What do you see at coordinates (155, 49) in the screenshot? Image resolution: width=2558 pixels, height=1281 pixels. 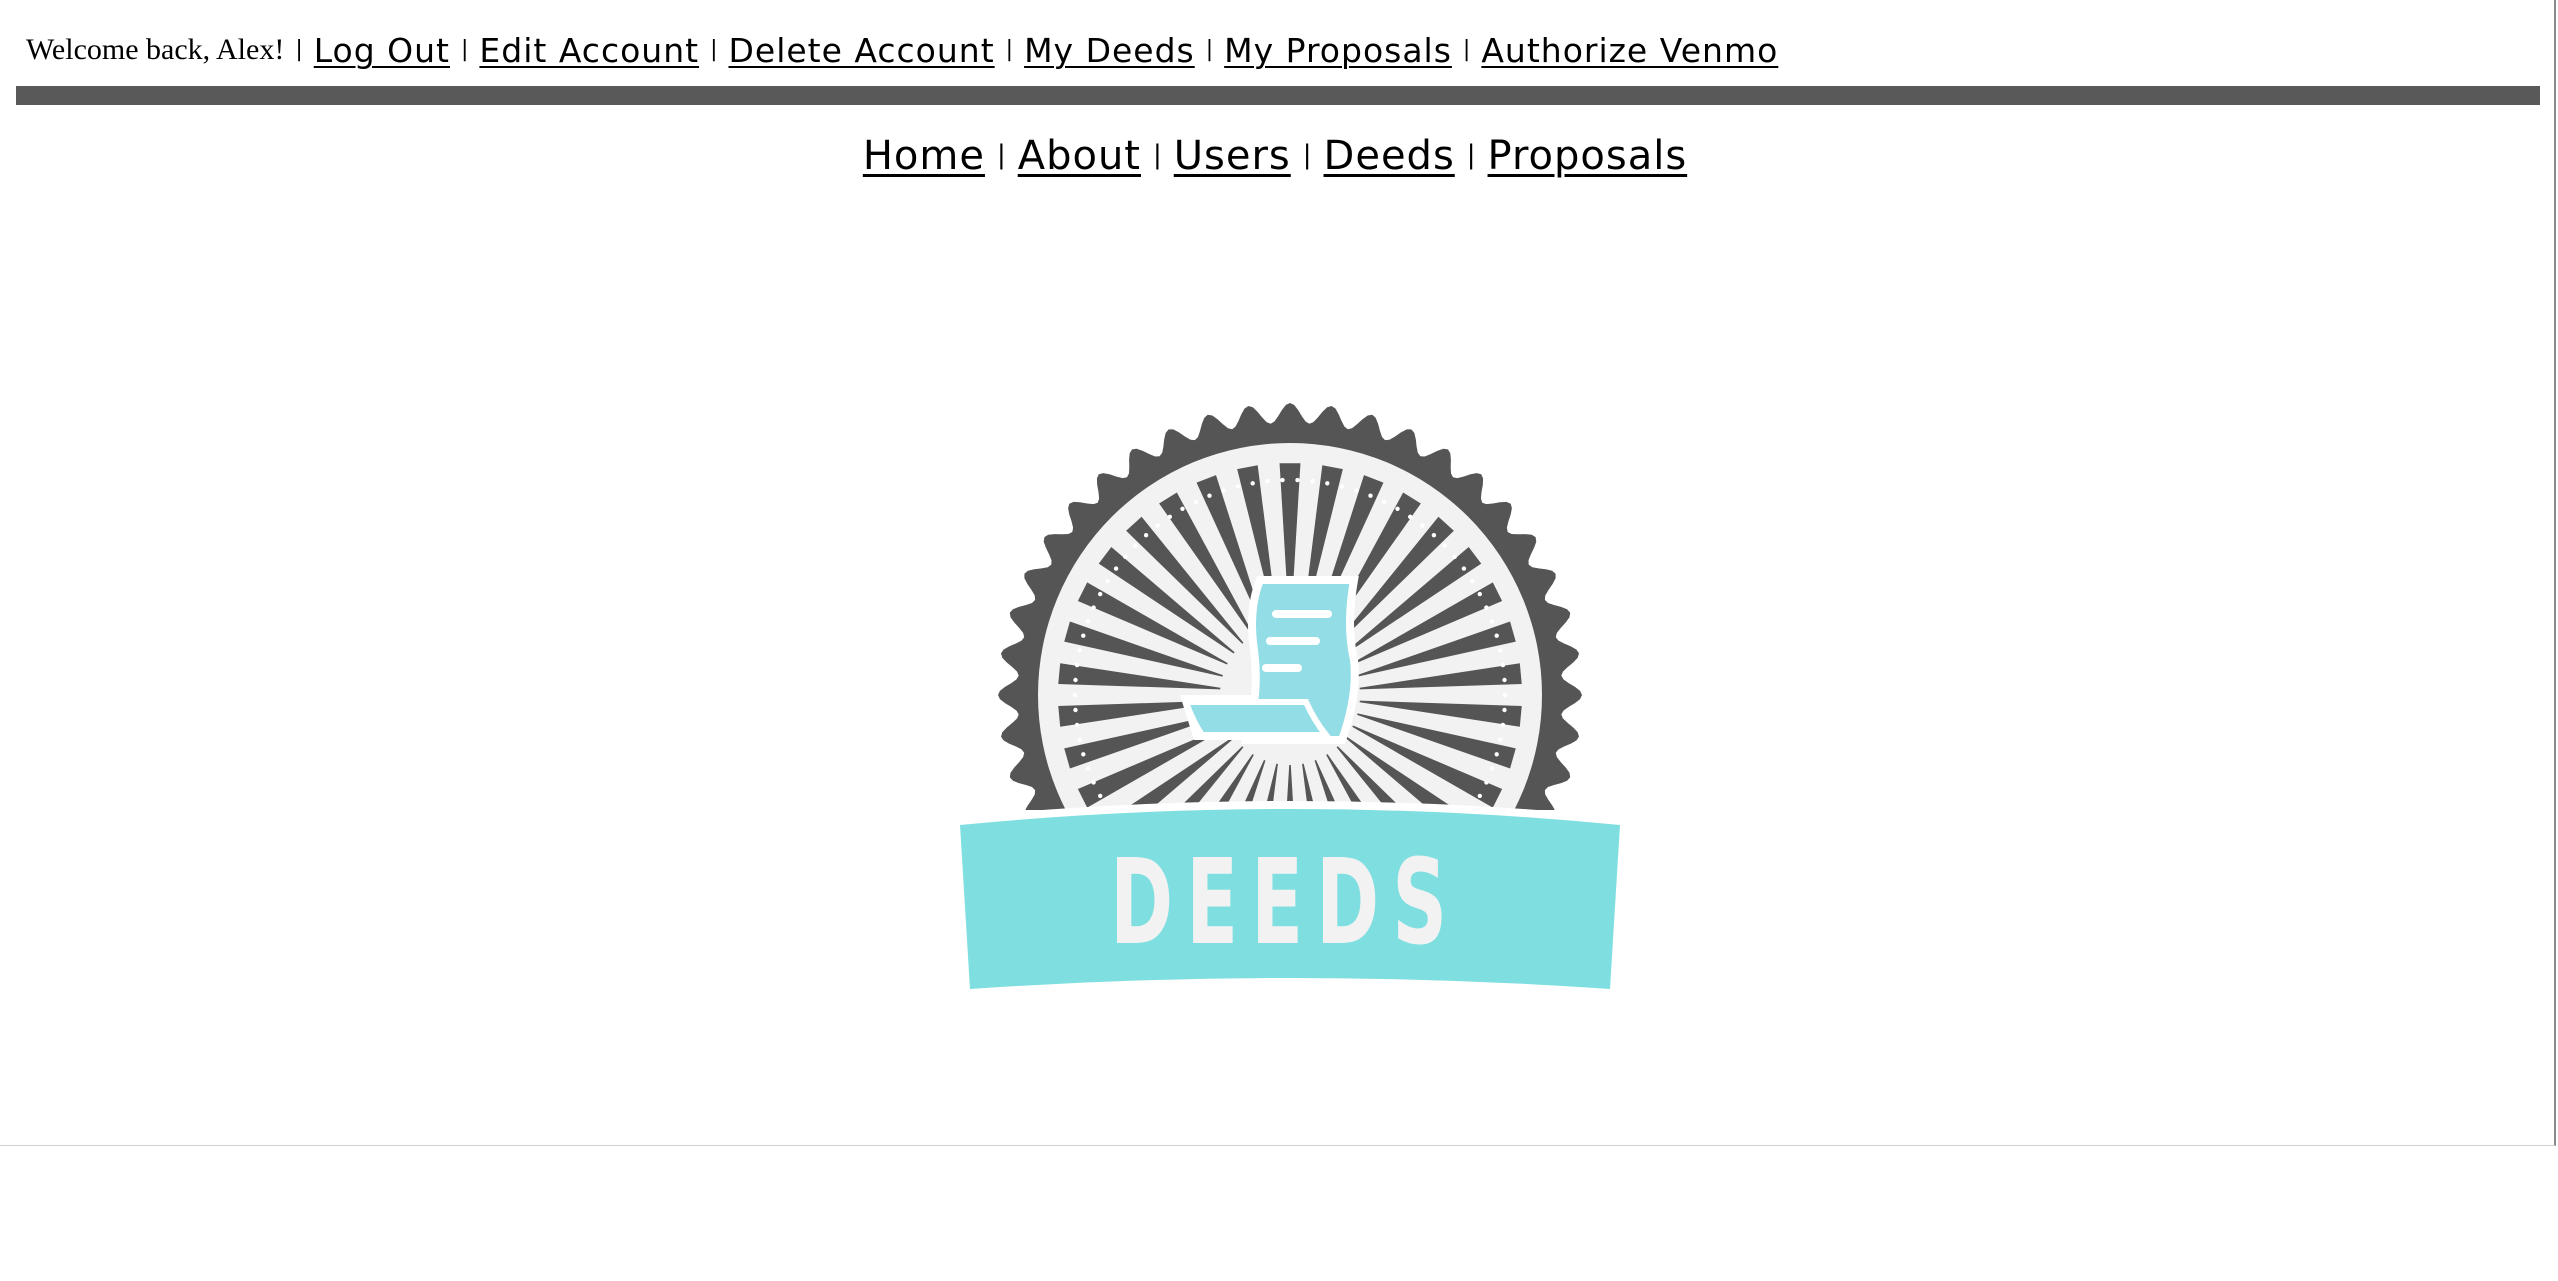 I see `welcome-message: Welcome back, Alex!` at bounding box center [155, 49].